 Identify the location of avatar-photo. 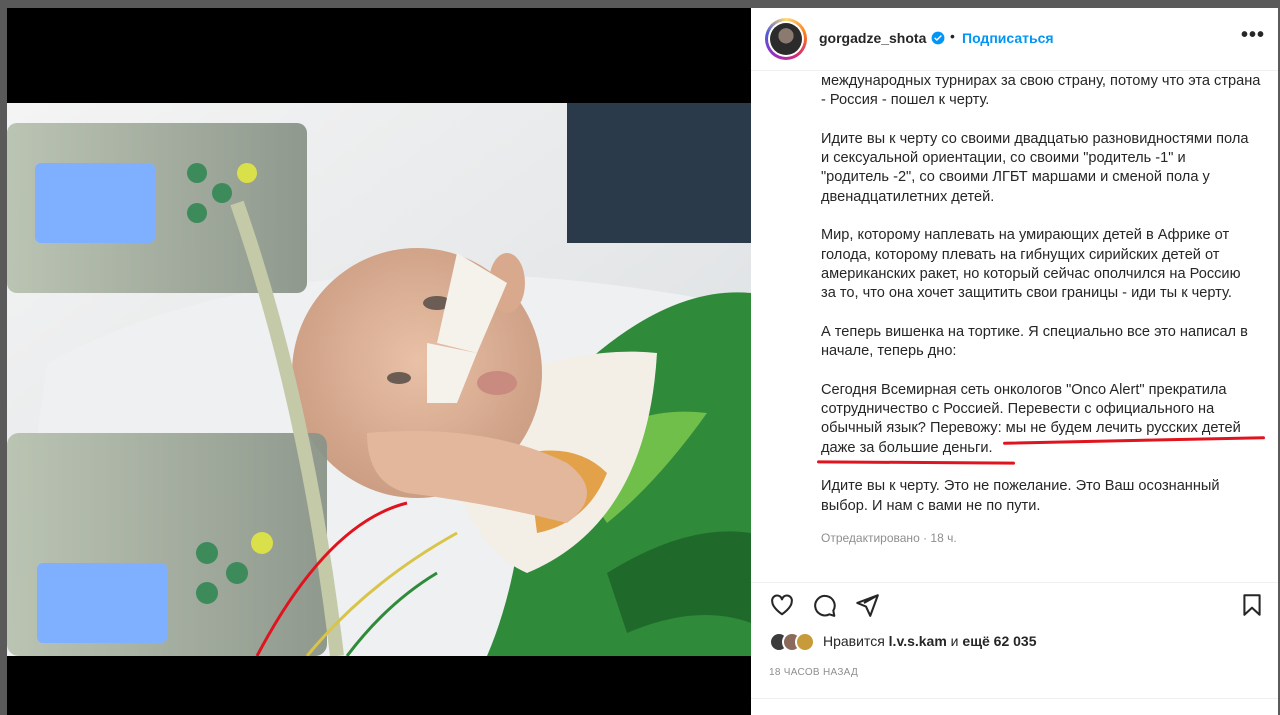
(786, 39).